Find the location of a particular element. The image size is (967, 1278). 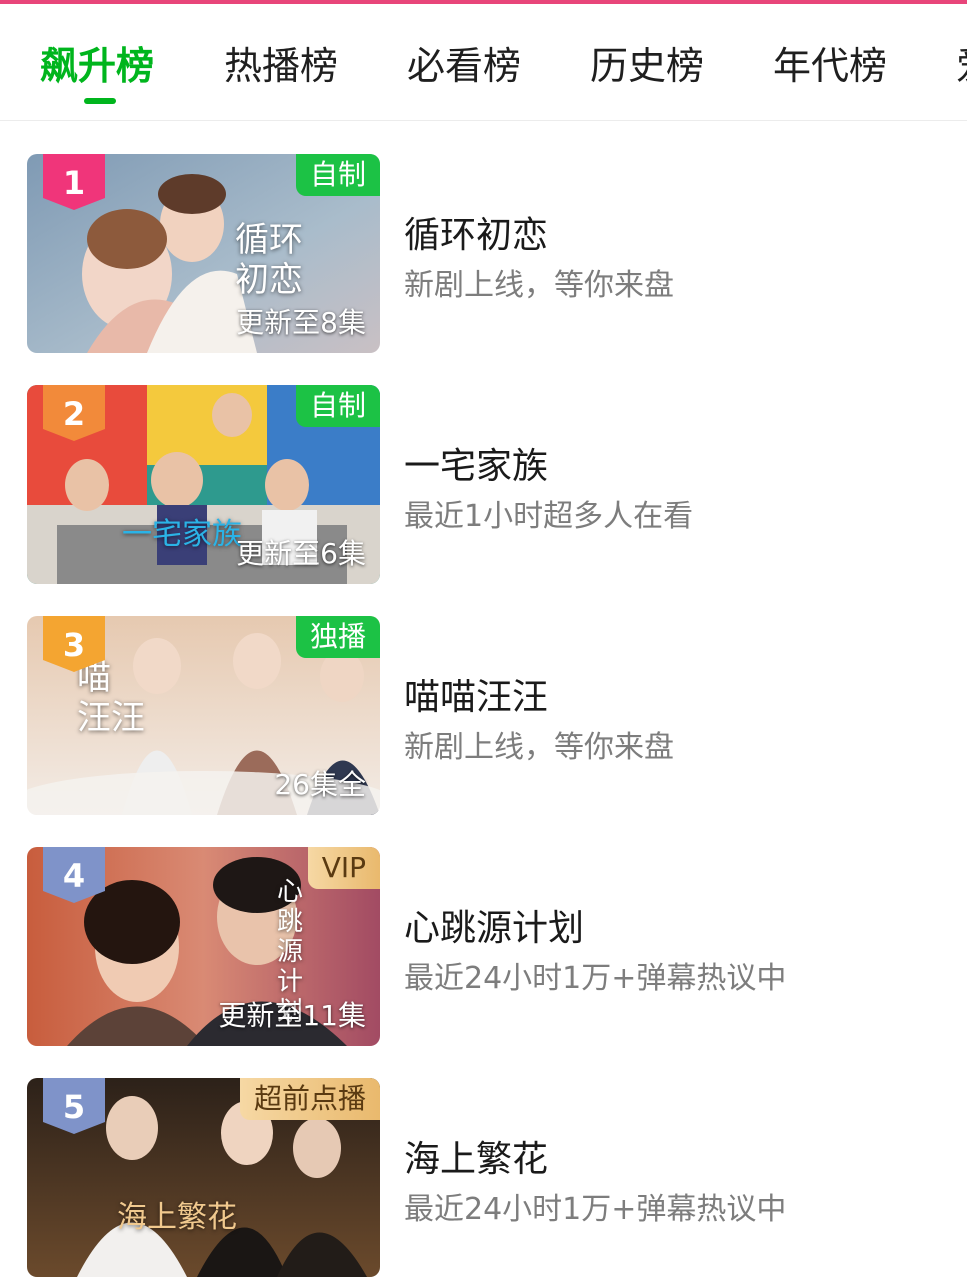

show-title: 海上繁花 is located at coordinates (476, 1156).